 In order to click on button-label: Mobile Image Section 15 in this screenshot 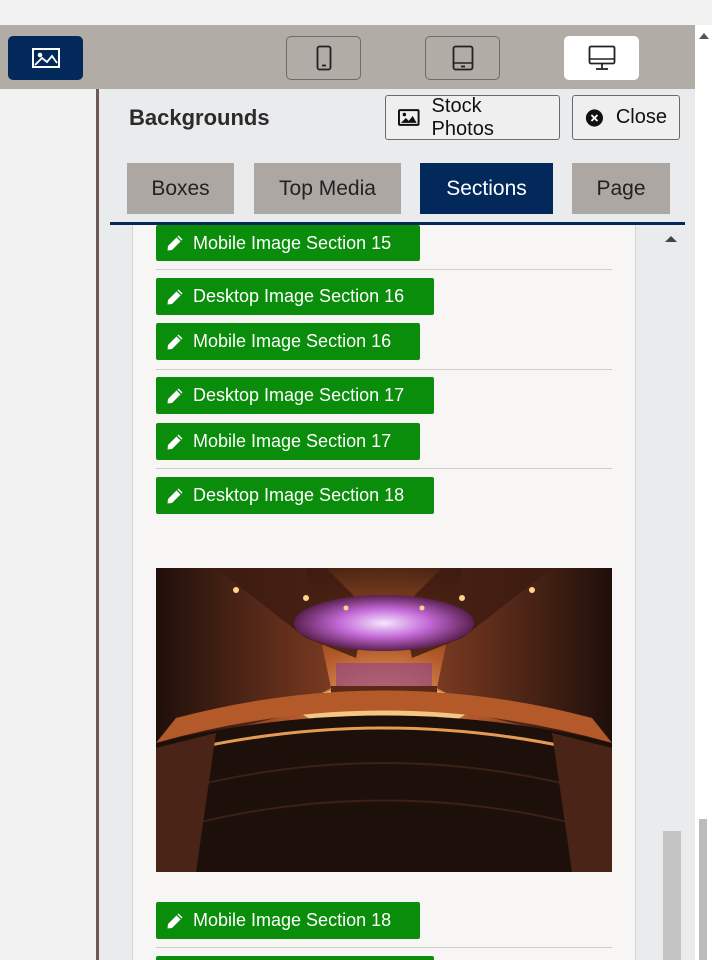, I will do `click(292, 242)`.